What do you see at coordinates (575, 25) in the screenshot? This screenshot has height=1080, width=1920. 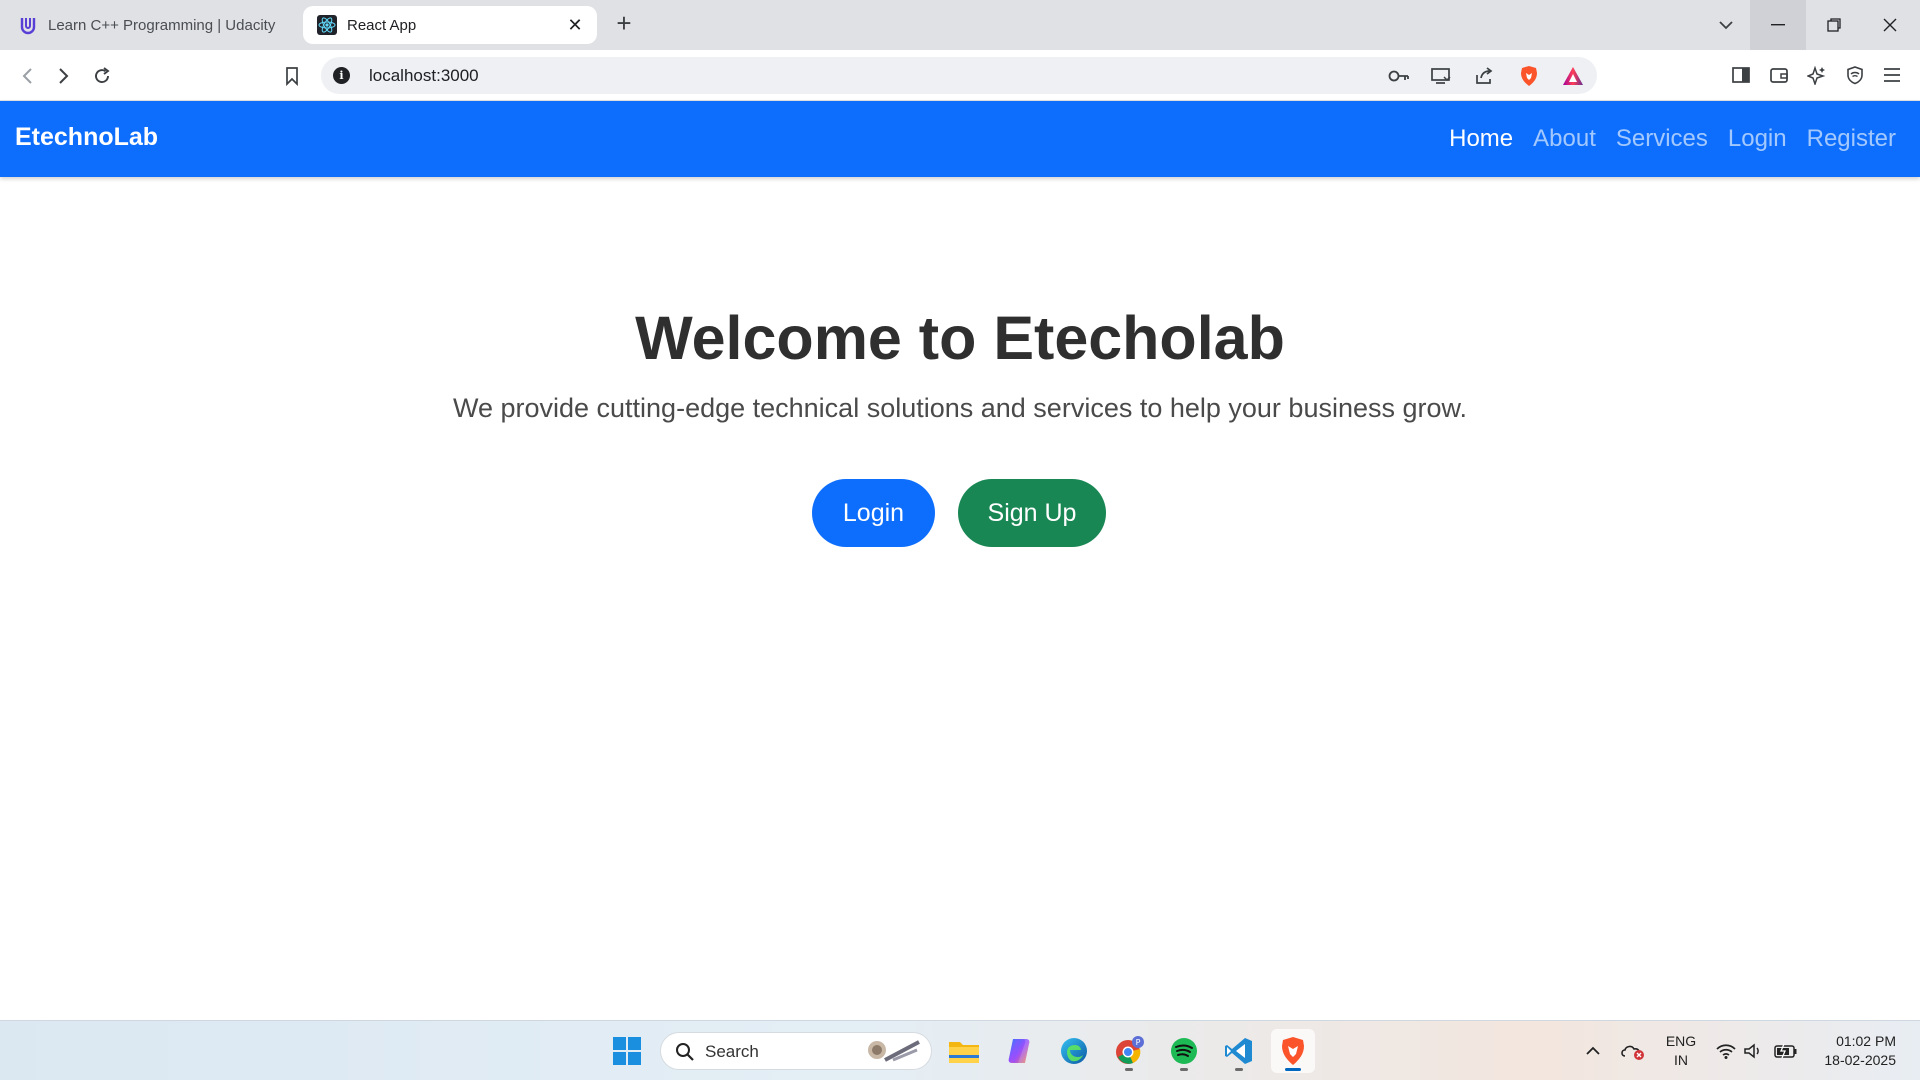 I see `close-tab-icon: ✕` at bounding box center [575, 25].